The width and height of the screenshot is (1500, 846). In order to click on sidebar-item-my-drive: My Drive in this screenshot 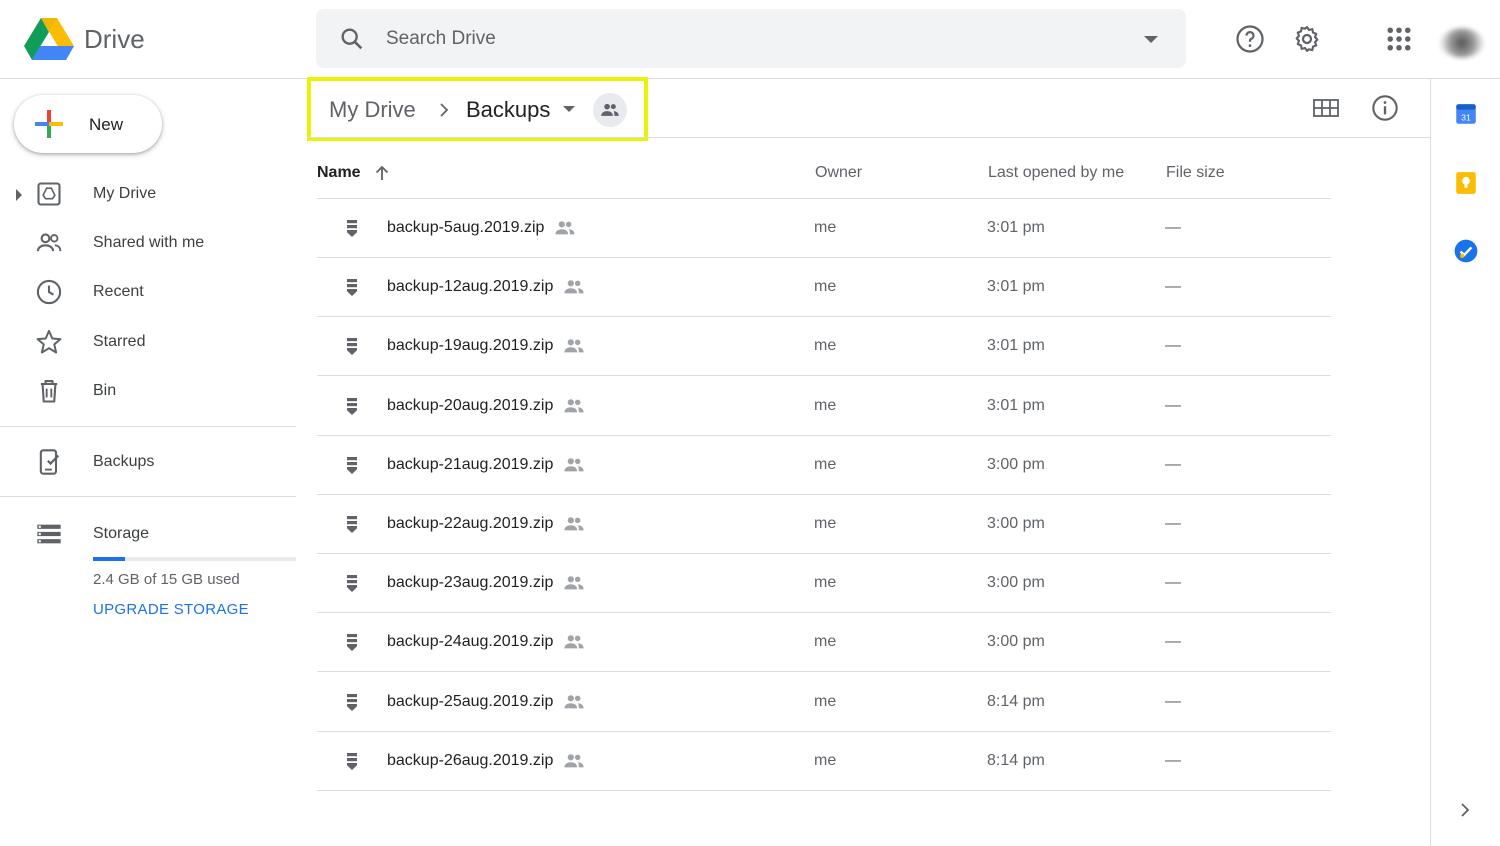, I will do `click(148, 194)`.